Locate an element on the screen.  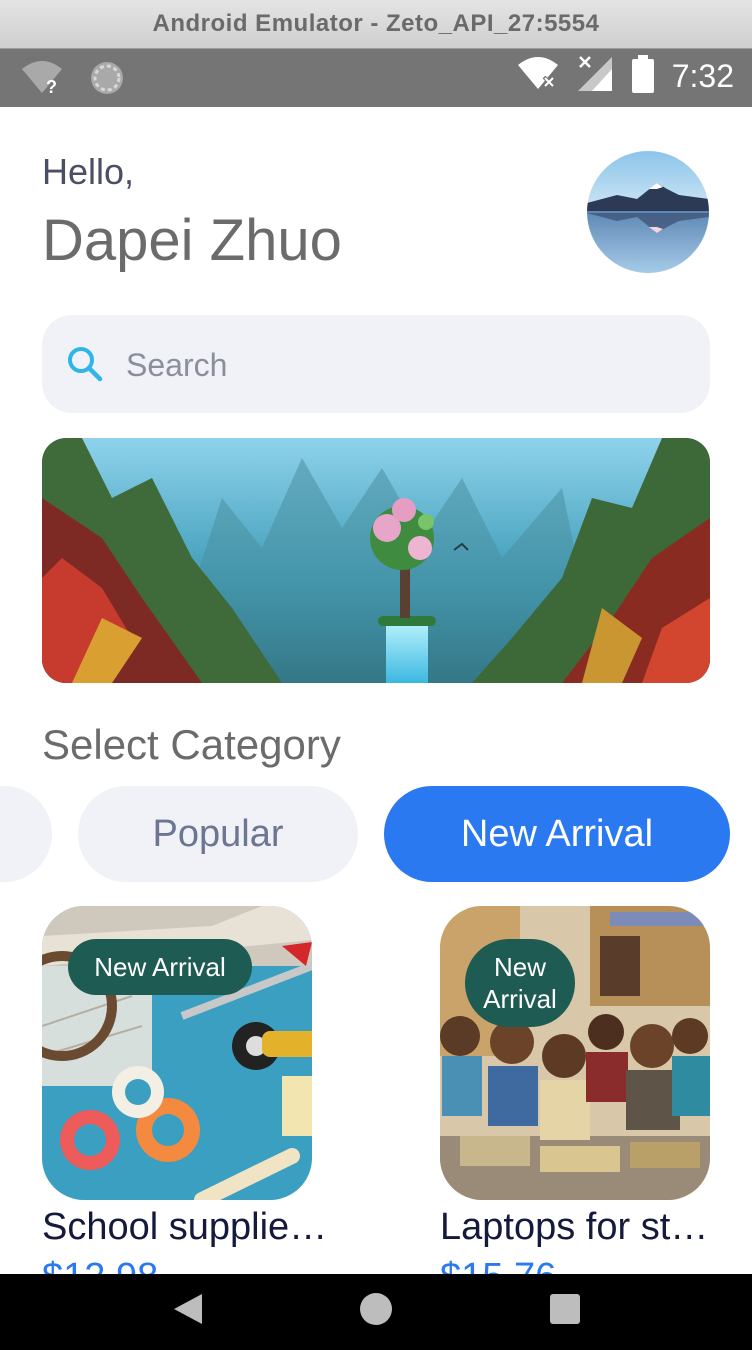
category-chip-label: New Arrival is located at coordinates (557, 833).